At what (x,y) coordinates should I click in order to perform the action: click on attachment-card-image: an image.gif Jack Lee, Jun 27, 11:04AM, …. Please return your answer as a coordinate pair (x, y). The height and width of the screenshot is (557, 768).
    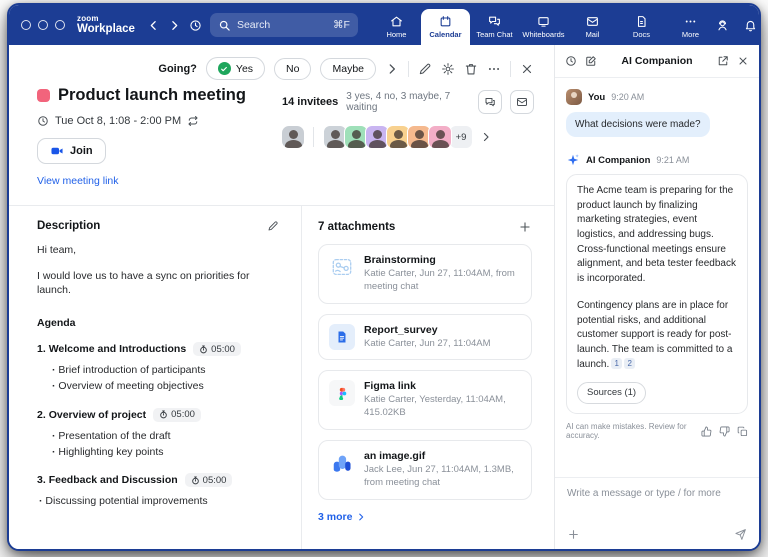
    Looking at the image, I should click on (425, 470).